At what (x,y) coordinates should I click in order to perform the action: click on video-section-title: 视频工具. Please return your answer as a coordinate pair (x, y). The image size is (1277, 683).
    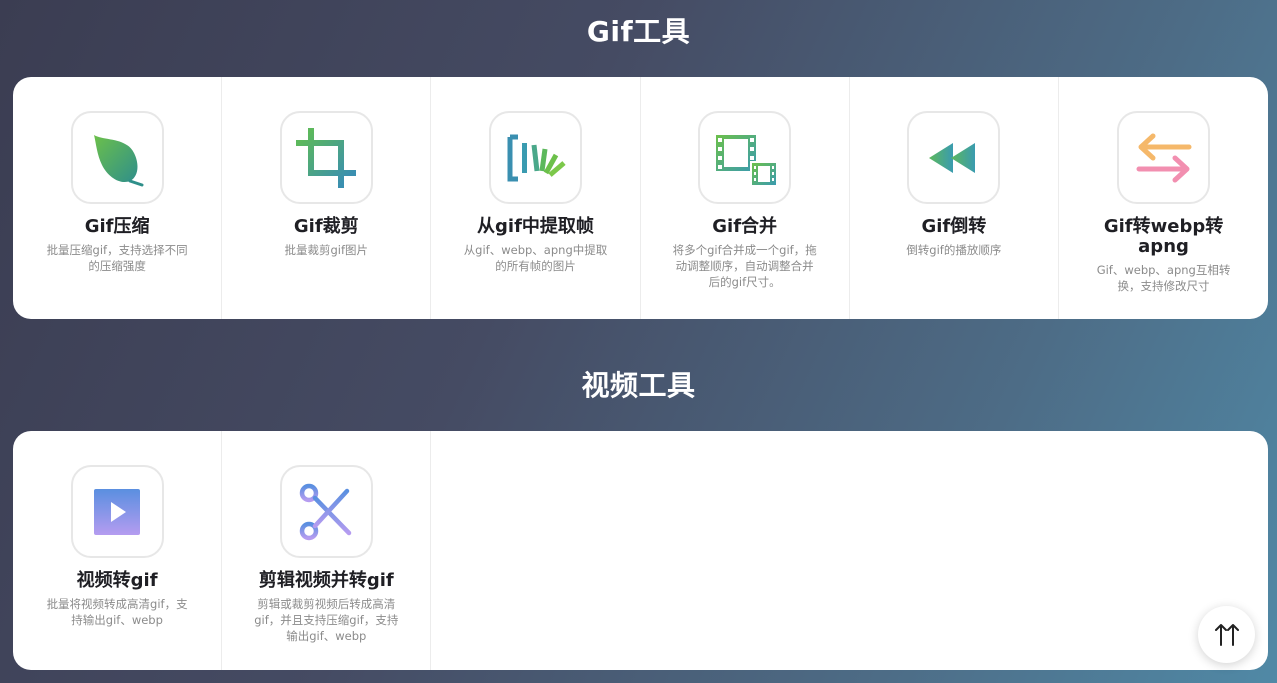
    Looking at the image, I should click on (638, 385).